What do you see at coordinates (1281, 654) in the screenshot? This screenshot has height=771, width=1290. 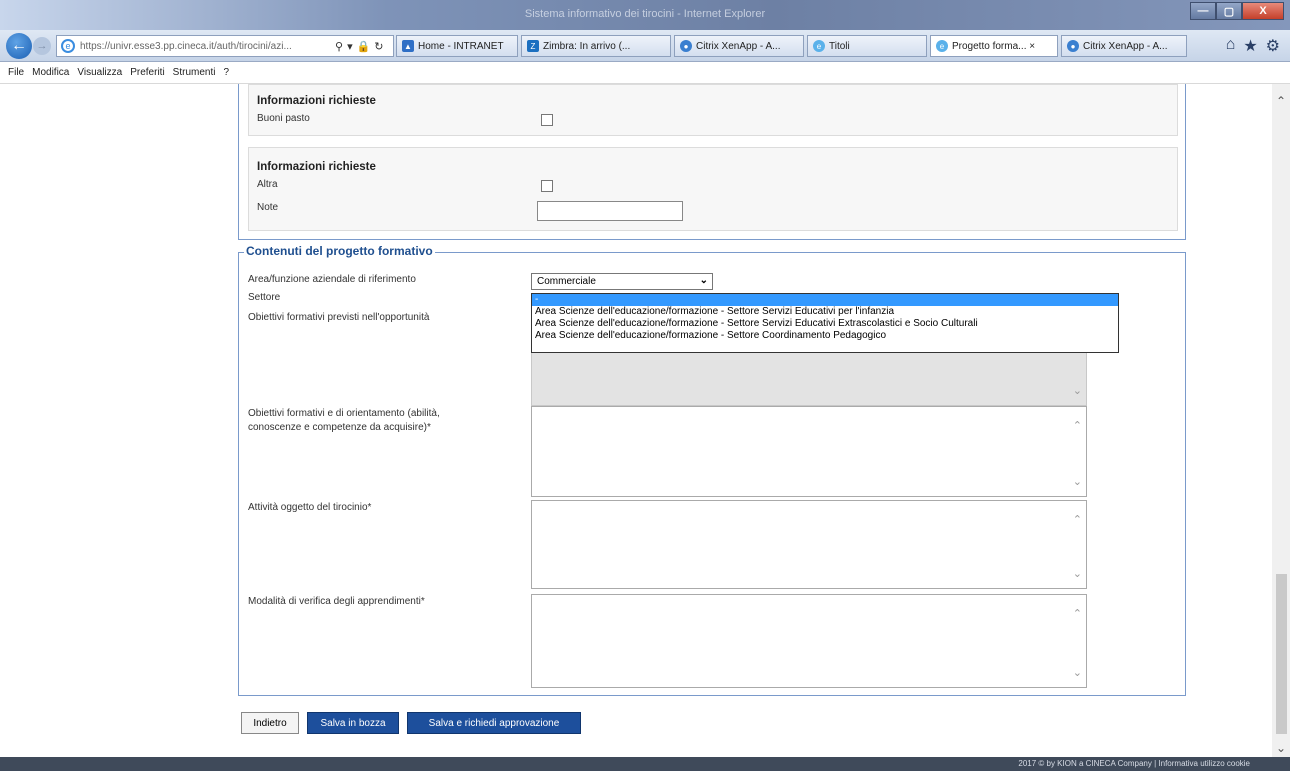 I see `scroll-thumb` at bounding box center [1281, 654].